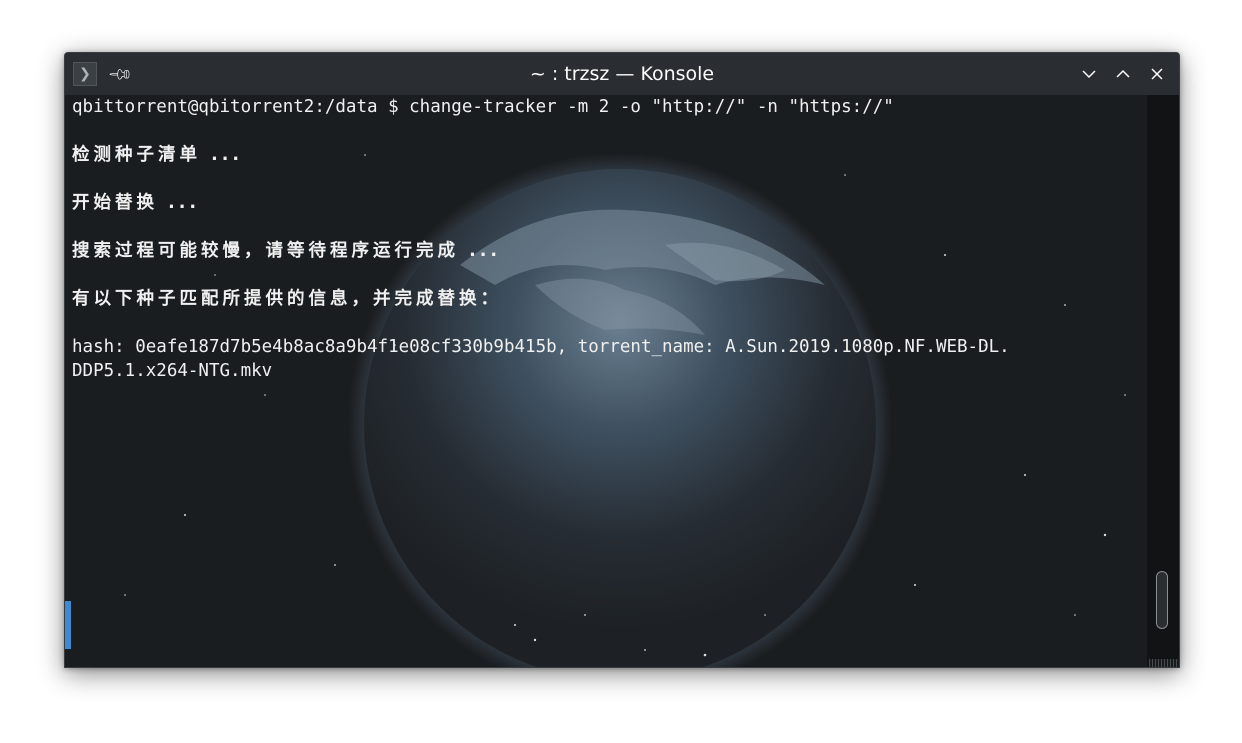  I want to click on title-bar: ❯ 📌︎ ~ : trzsz — Konsole, so click(622, 74).